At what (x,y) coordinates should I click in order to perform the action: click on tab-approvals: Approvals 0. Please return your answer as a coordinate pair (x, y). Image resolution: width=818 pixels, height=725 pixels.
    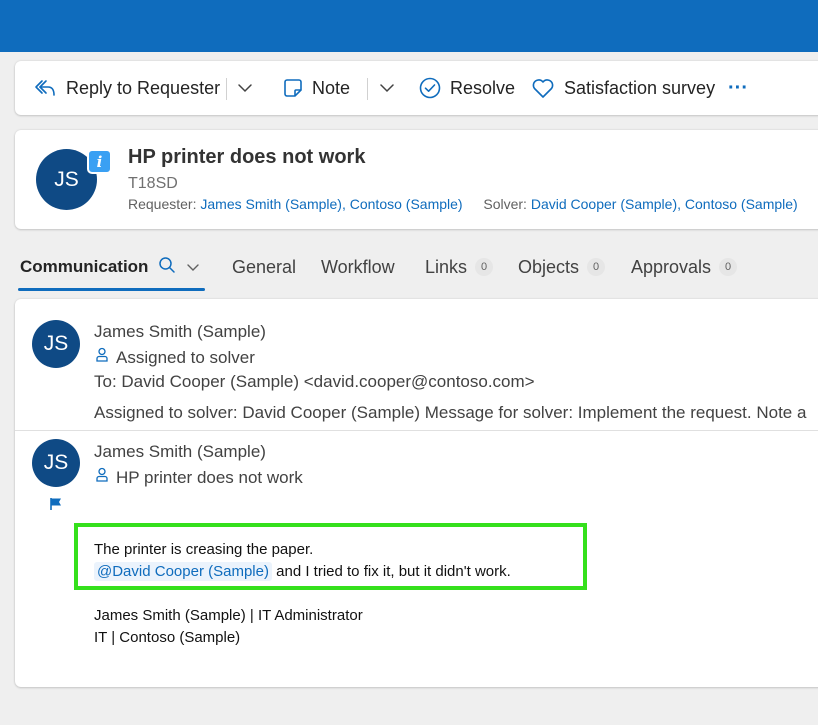
    Looking at the image, I should click on (684, 267).